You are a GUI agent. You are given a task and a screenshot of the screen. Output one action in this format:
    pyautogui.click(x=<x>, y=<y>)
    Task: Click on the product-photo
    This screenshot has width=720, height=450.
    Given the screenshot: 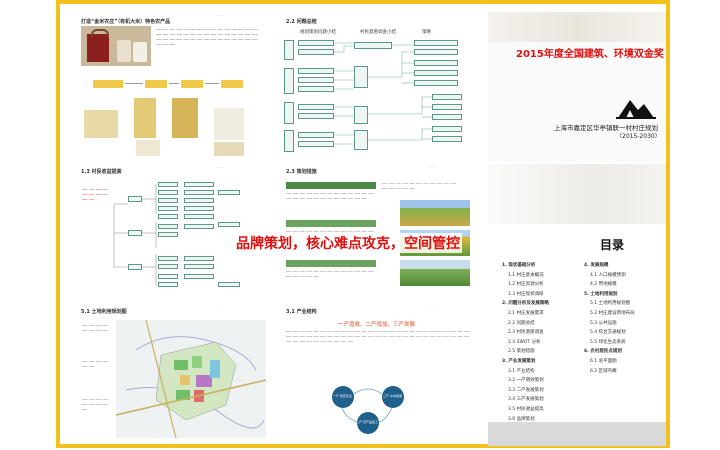 What is the action you would take?
    pyautogui.click(x=116, y=46)
    